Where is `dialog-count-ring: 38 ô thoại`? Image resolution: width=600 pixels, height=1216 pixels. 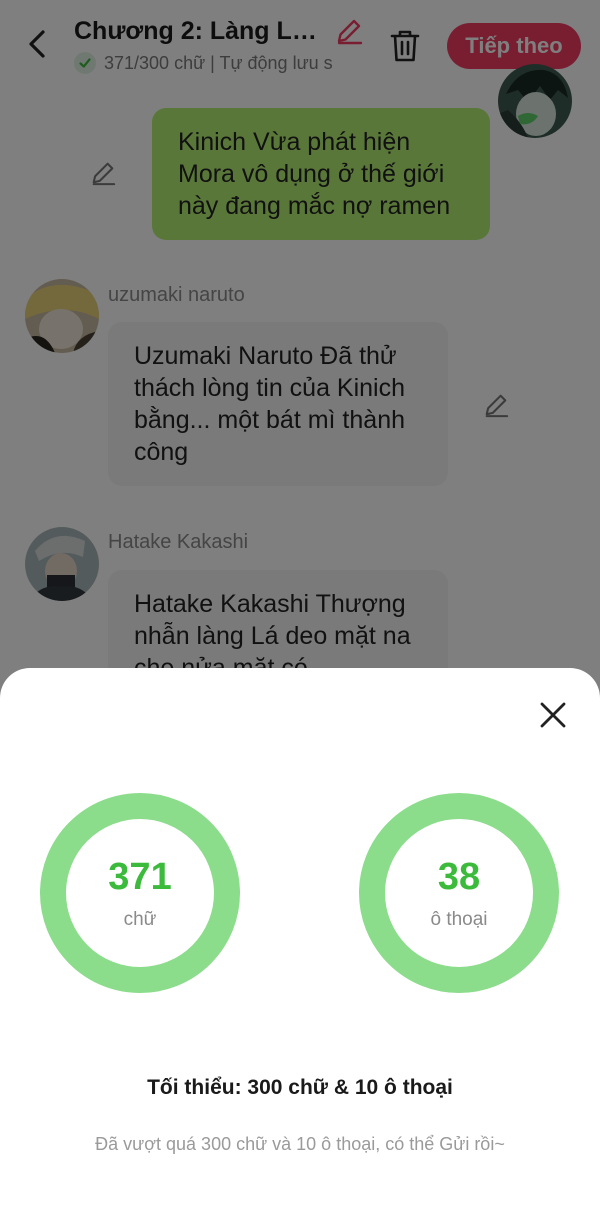
dialog-count-ring: 38 ô thoại is located at coordinates (459, 893).